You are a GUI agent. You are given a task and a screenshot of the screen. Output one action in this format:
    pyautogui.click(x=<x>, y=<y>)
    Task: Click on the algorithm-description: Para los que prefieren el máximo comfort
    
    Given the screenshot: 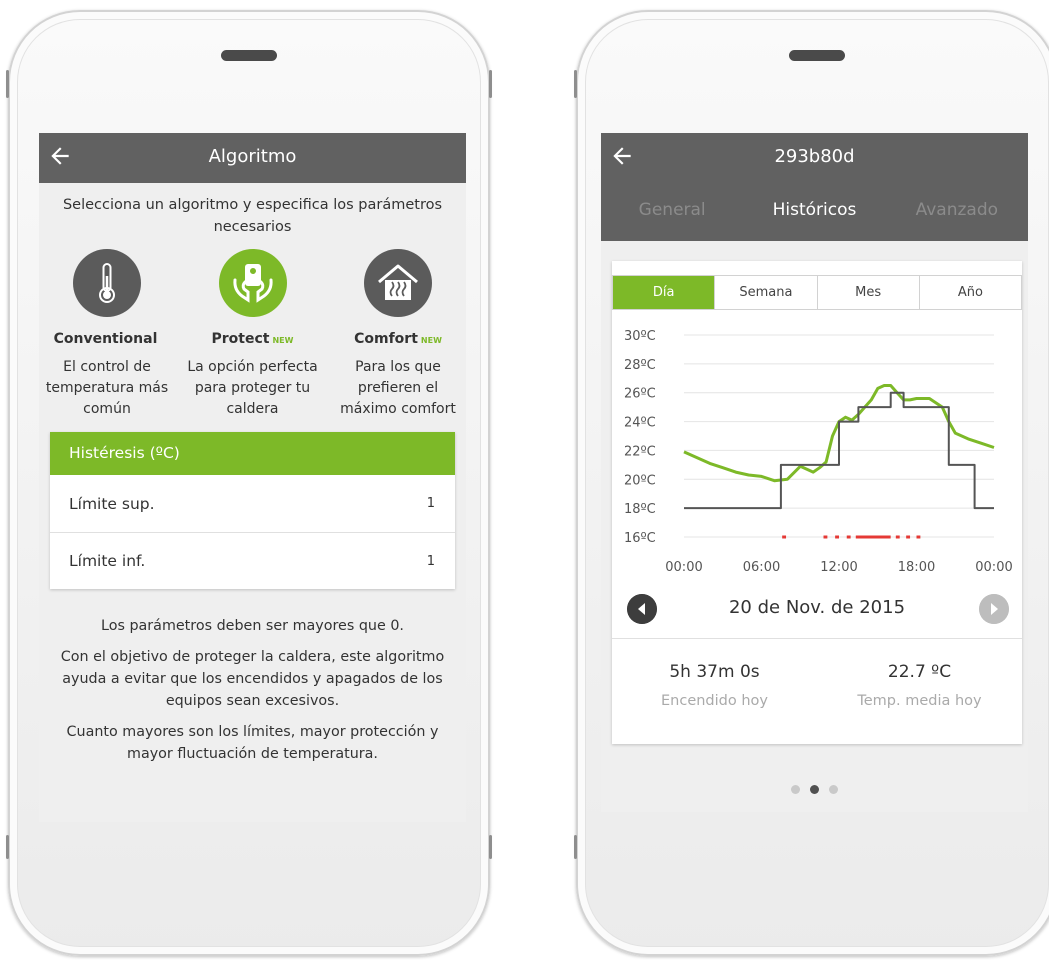 What is the action you would take?
    pyautogui.click(x=398, y=388)
    